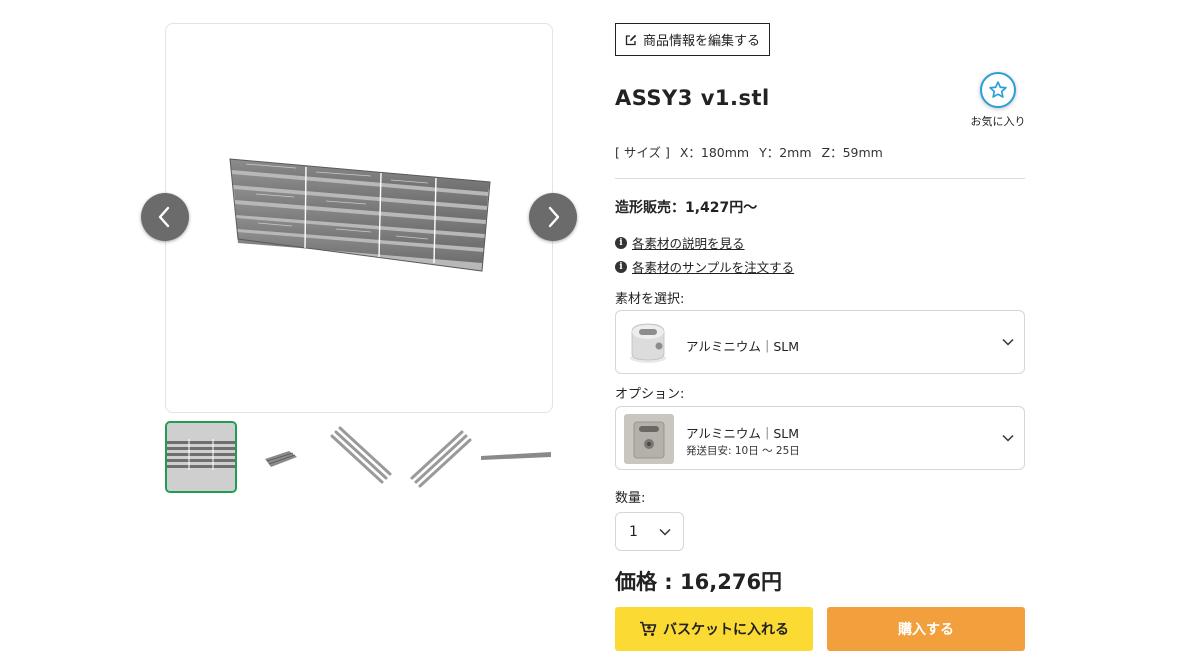 This screenshot has height=658, width=1200. What do you see at coordinates (714, 152) in the screenshot?
I see `size-x: X：180mm` at bounding box center [714, 152].